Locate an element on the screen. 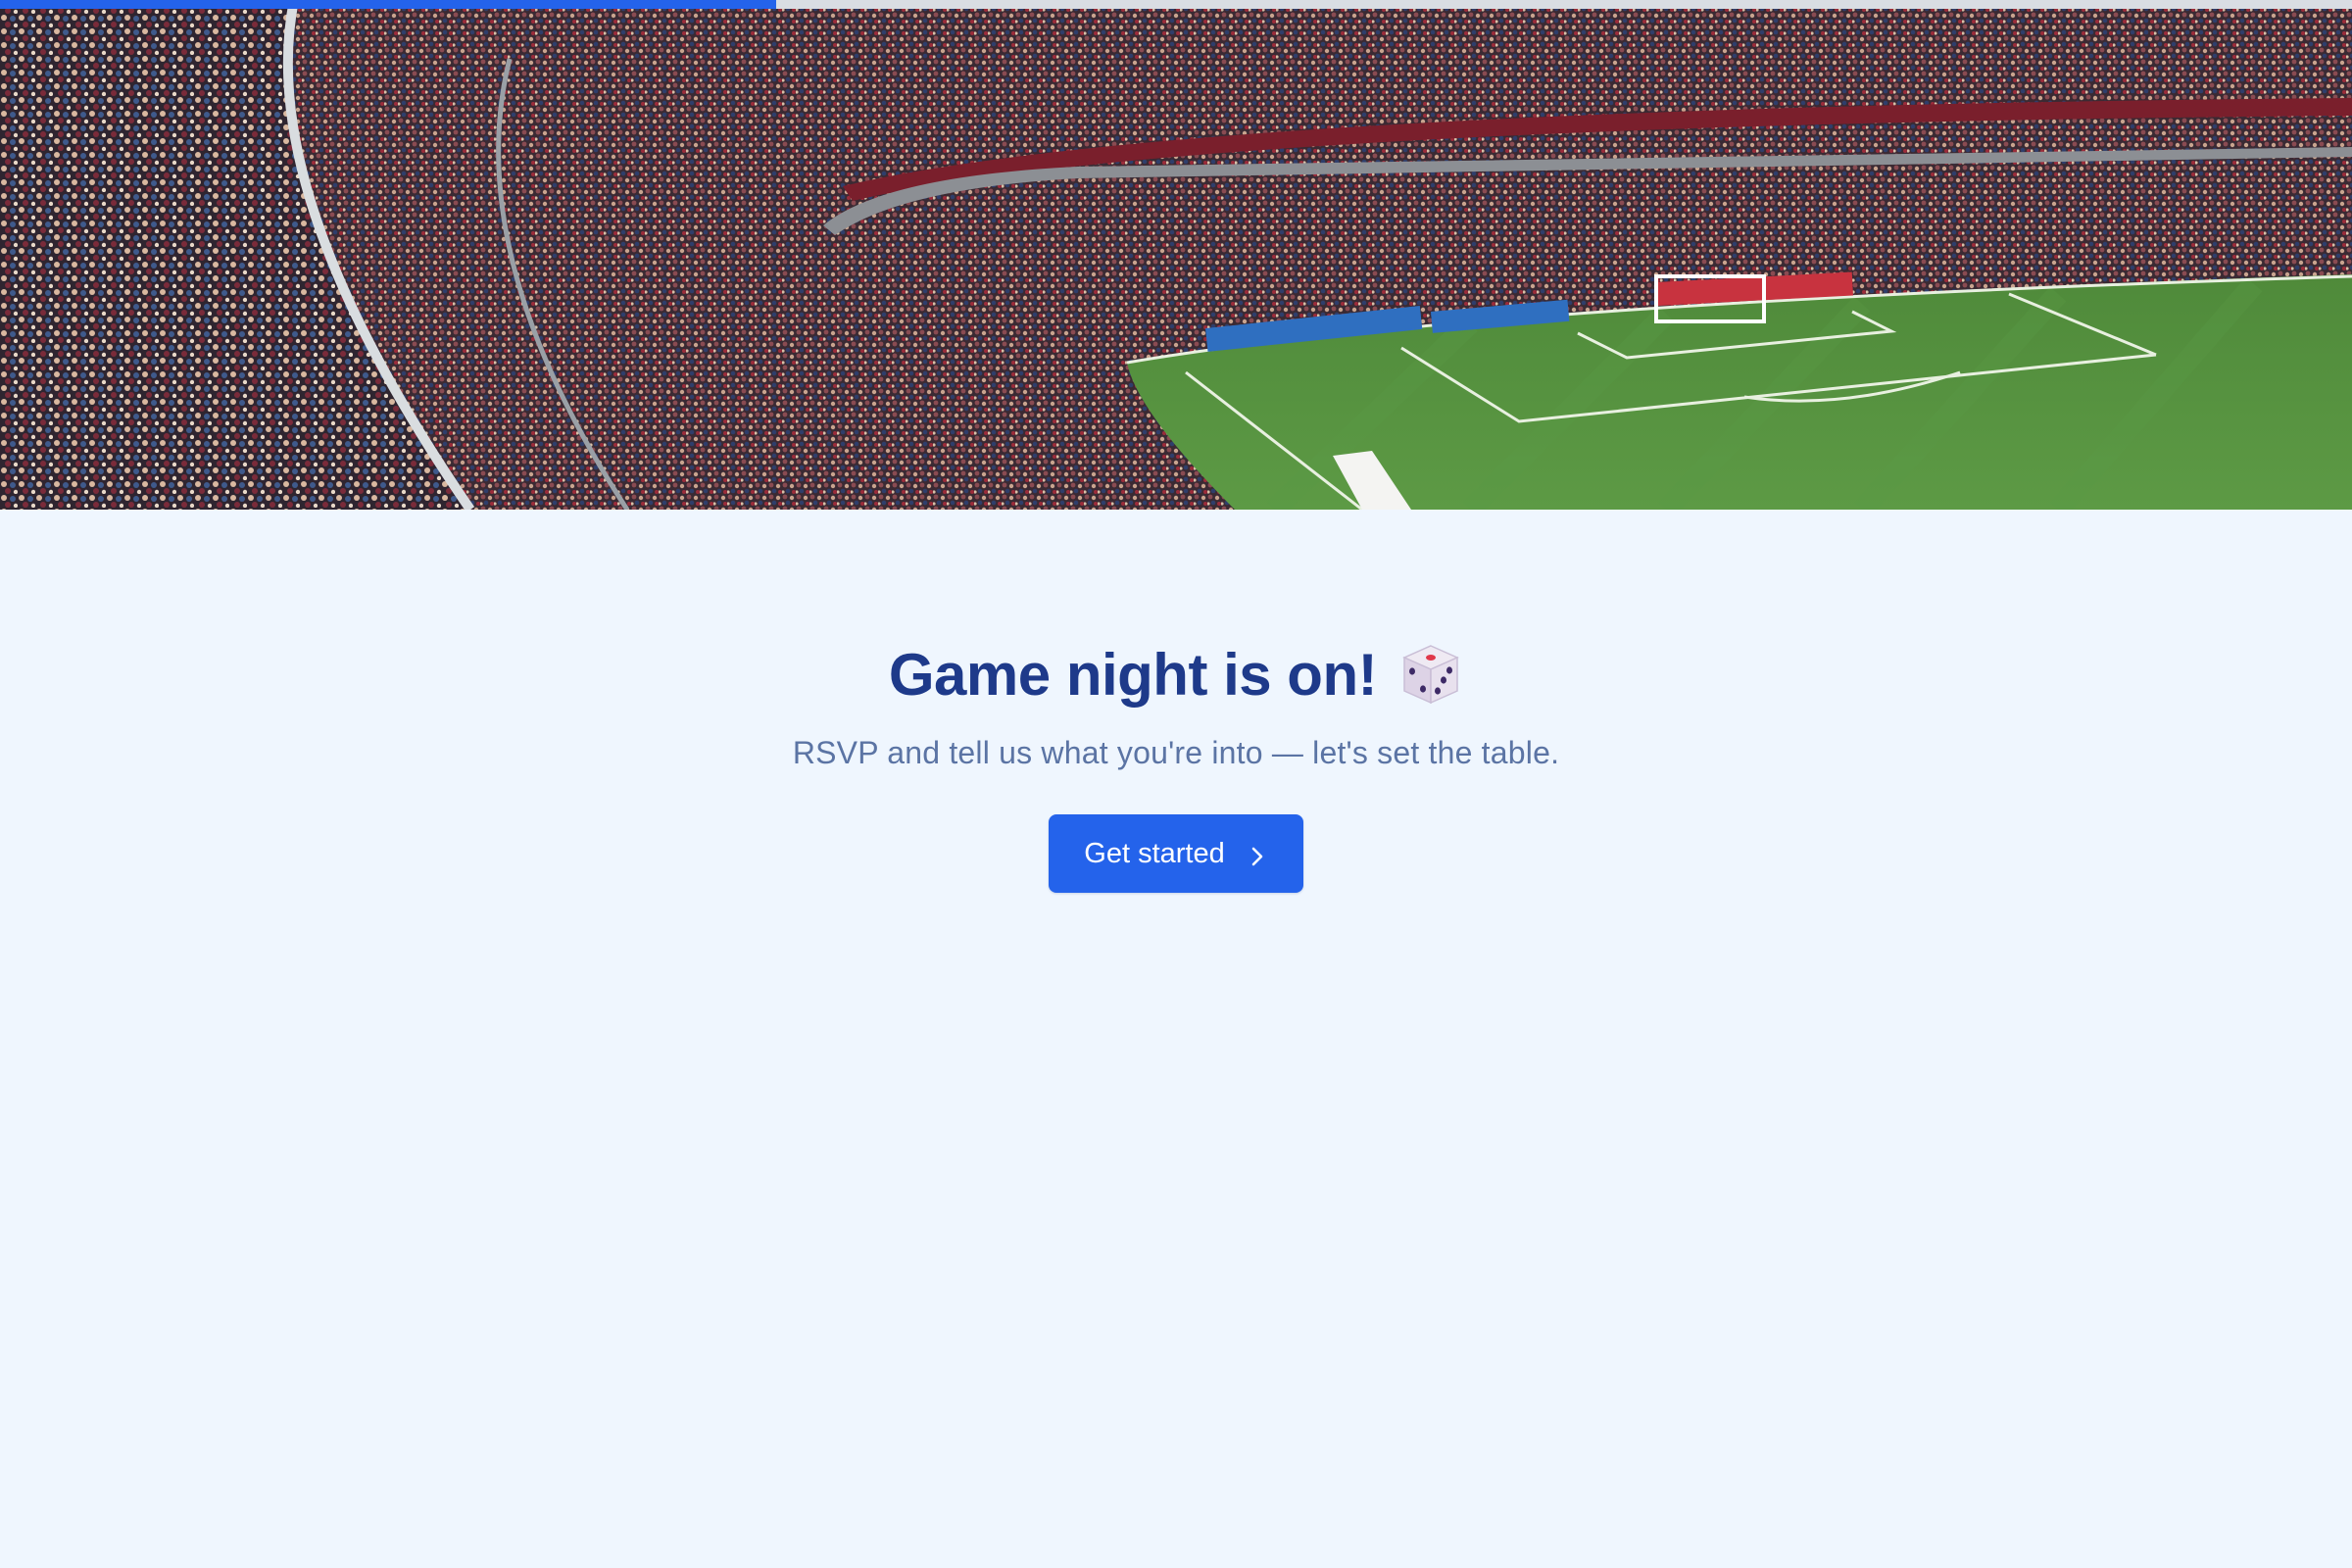  page-title: Game night is on! is located at coordinates (1133, 674).